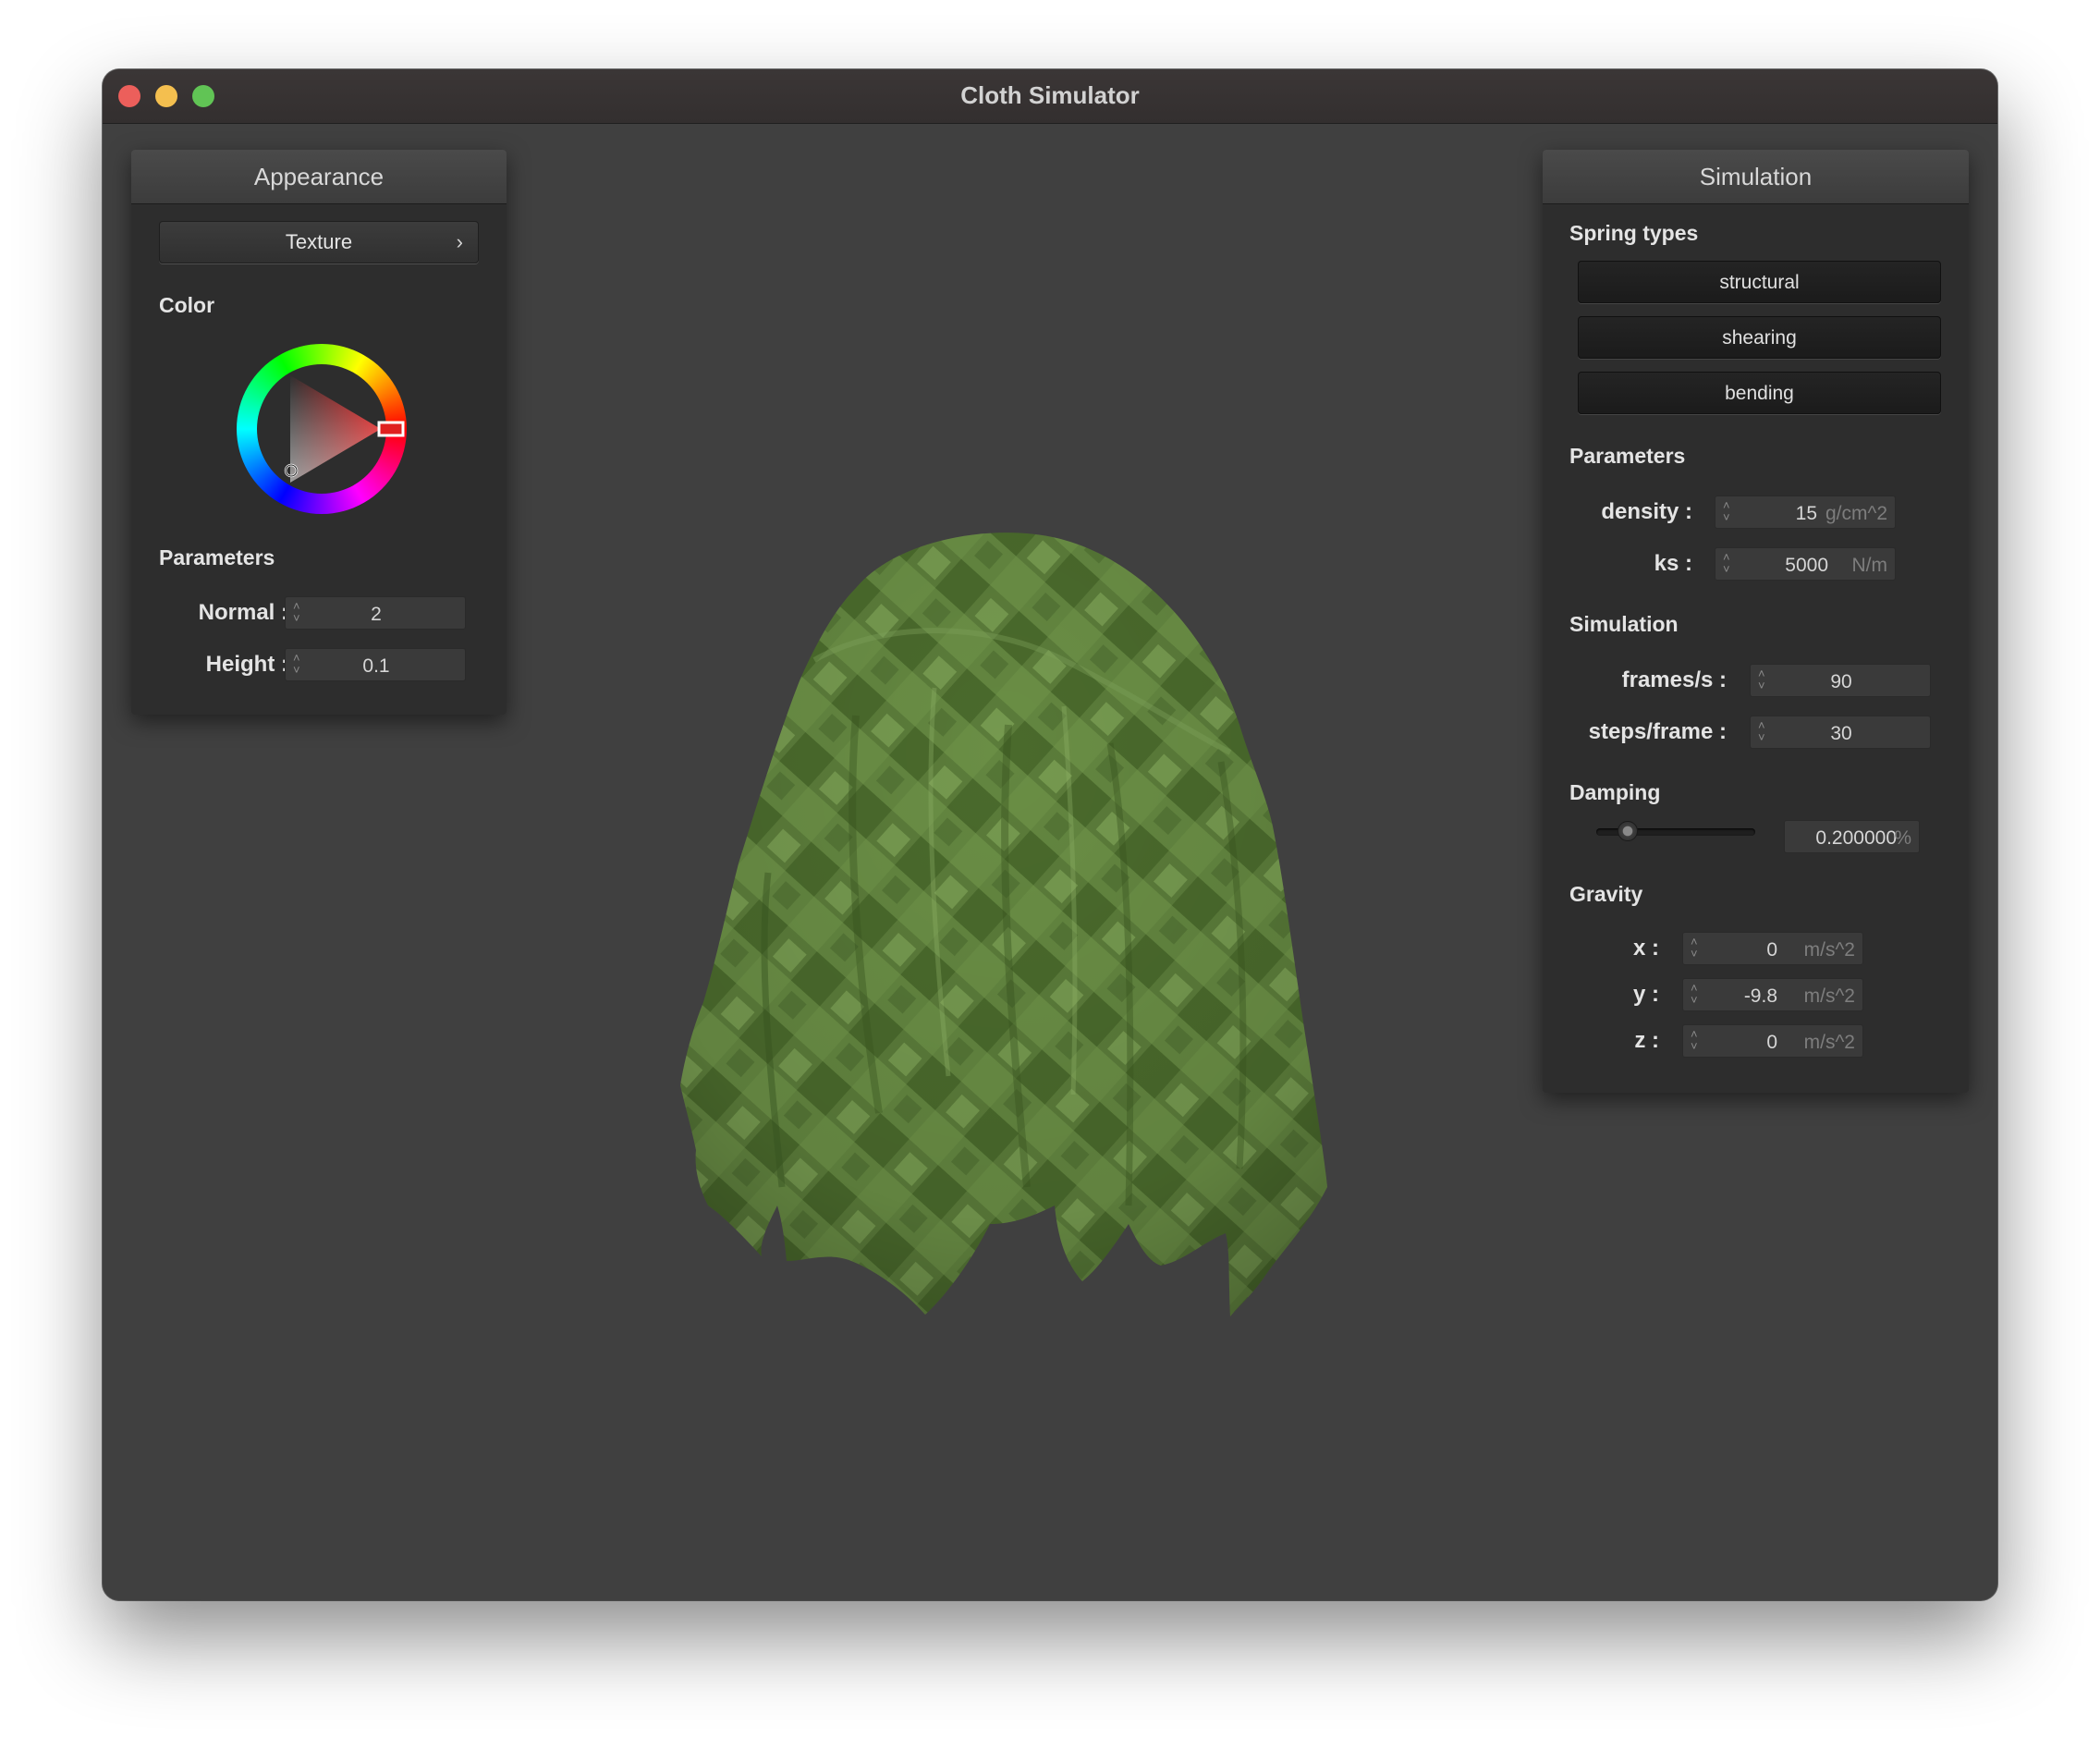  I want to click on structural-toggle-button: structural, so click(1760, 282).